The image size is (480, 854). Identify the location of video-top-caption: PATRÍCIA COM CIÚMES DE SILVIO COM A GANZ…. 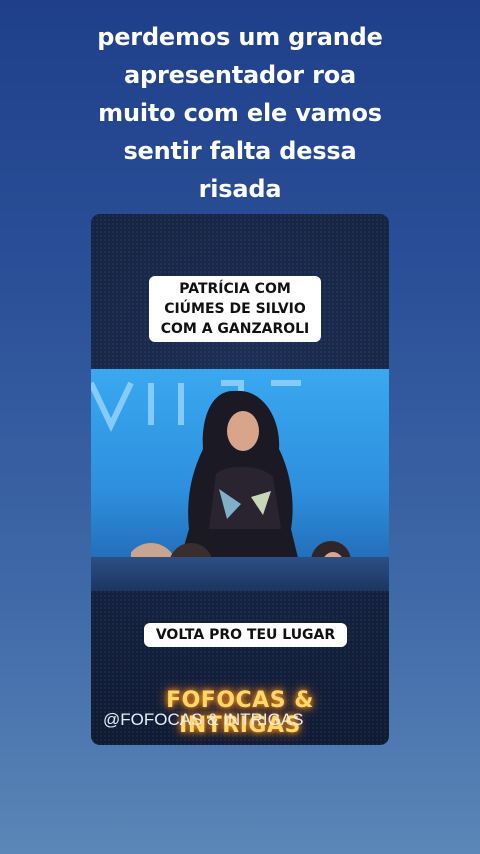
(235, 309).